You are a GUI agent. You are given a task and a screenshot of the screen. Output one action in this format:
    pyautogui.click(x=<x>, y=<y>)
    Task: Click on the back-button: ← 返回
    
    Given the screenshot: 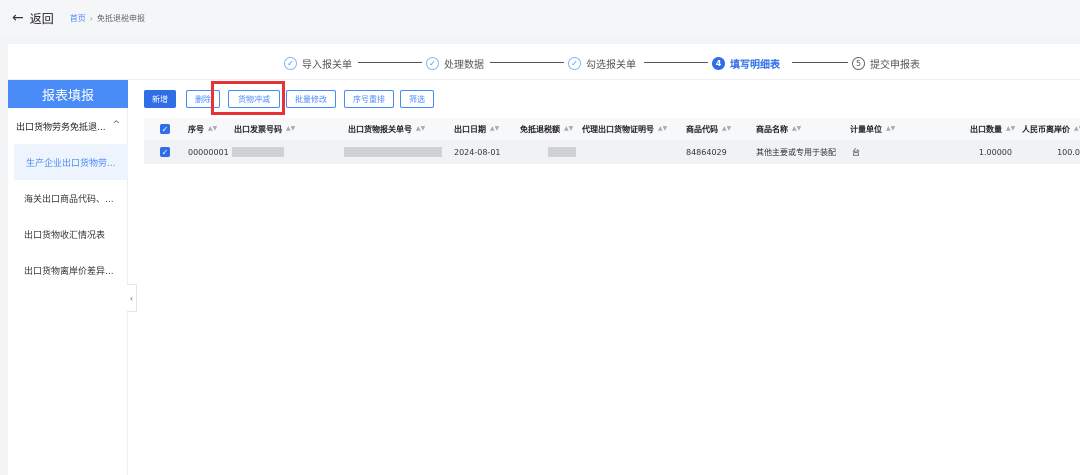 What is the action you would take?
    pyautogui.click(x=33, y=18)
    